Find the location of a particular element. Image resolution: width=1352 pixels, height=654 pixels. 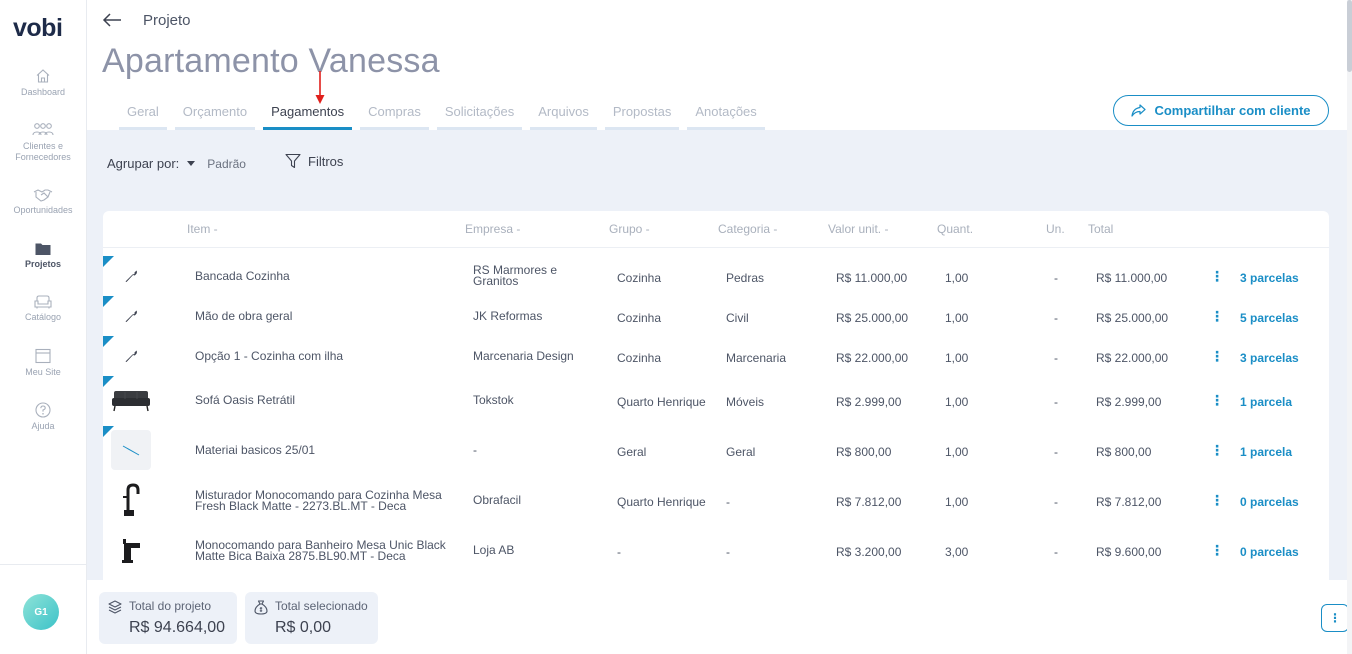

breadcrumb: Projeto is located at coordinates (167, 20).